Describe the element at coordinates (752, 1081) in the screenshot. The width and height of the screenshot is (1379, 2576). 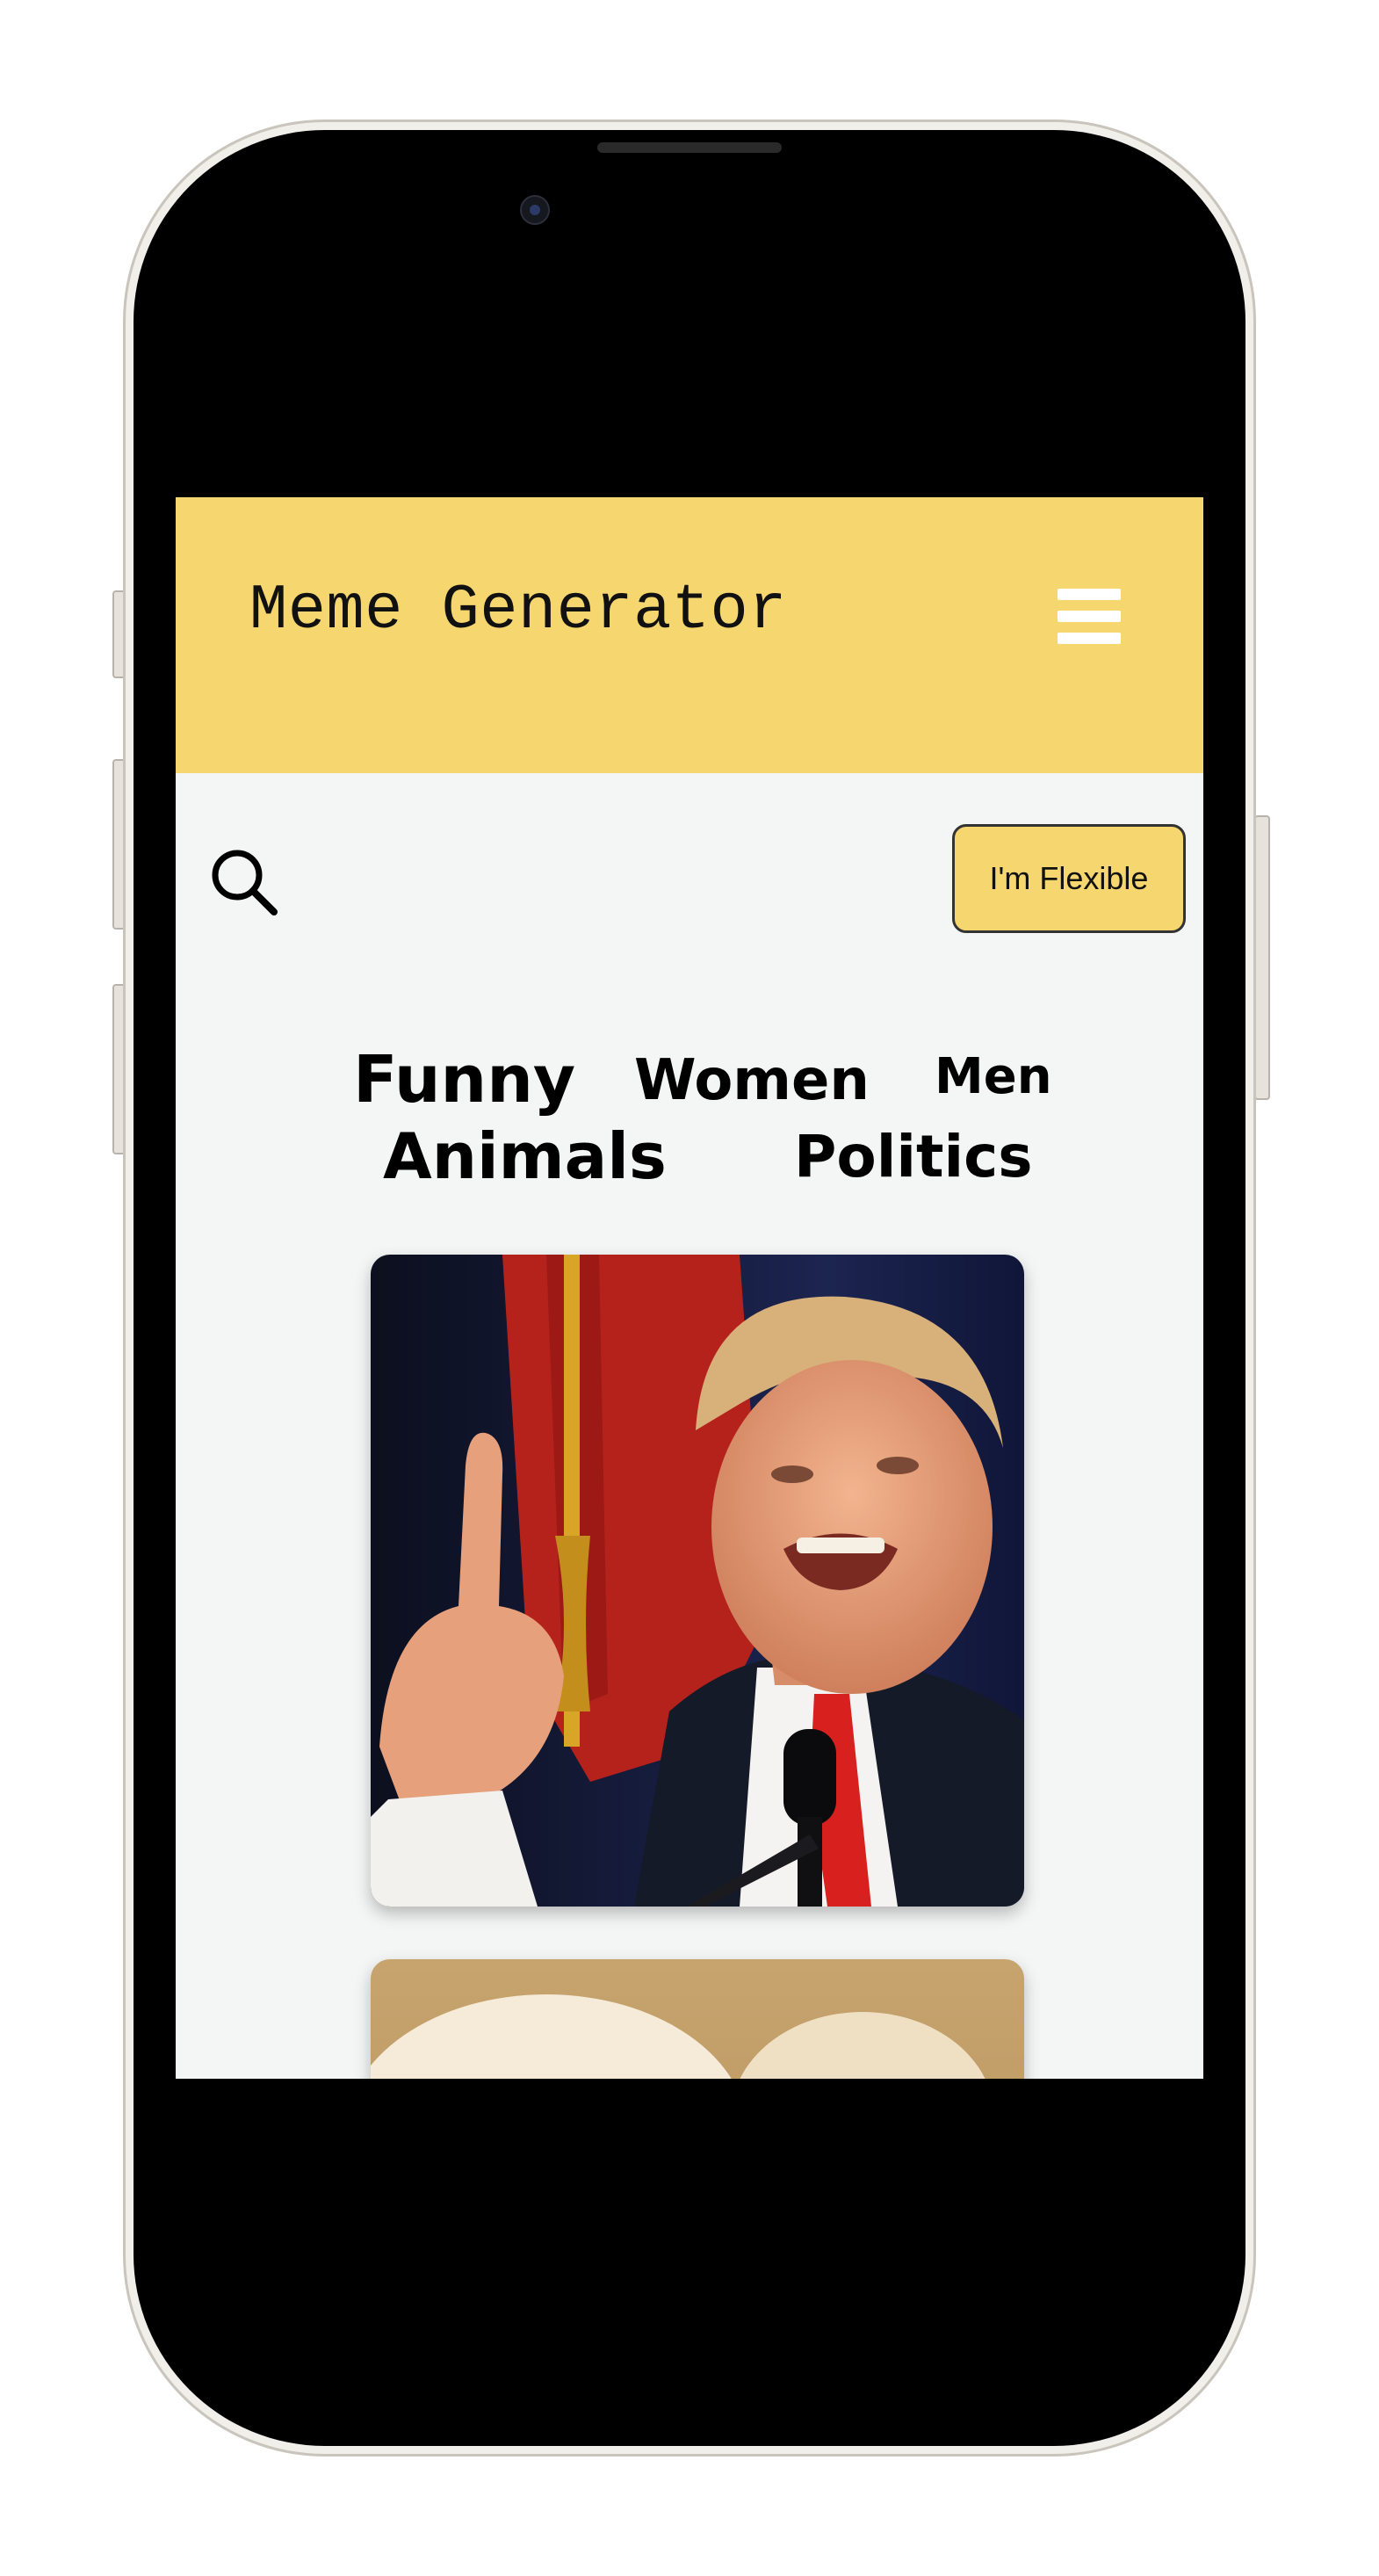
I see `category-women: Women` at that location.